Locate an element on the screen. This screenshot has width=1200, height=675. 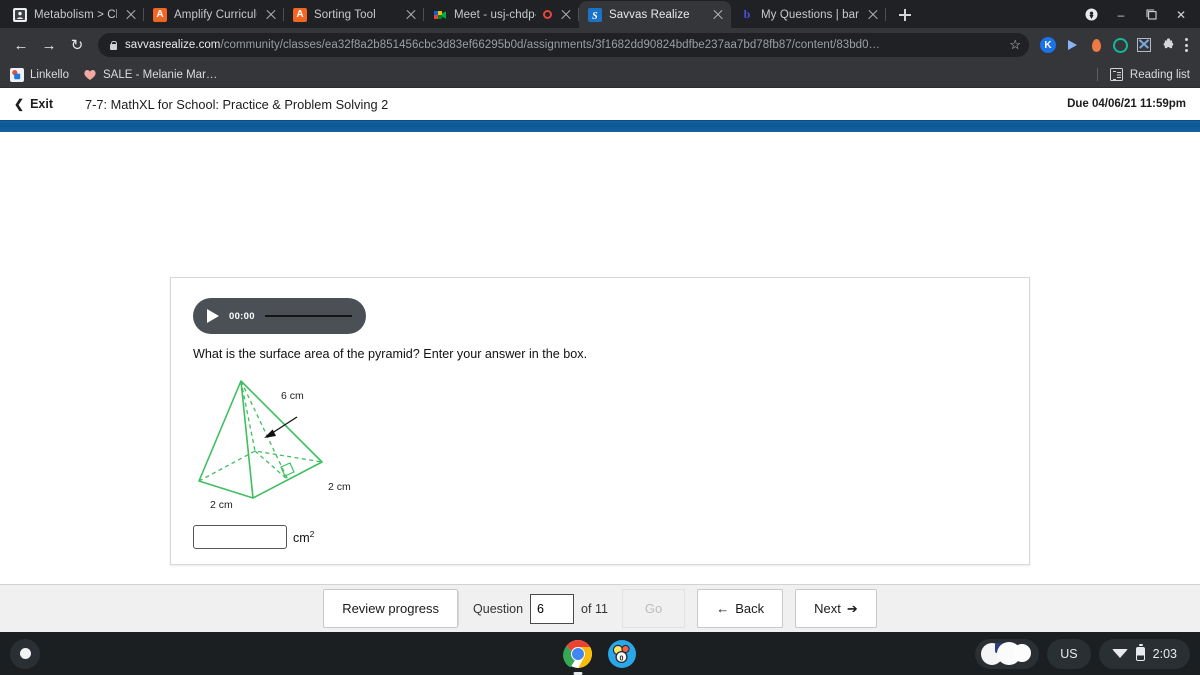
tab-title: My Questions | bartleby is located at coordinates (810, 14).